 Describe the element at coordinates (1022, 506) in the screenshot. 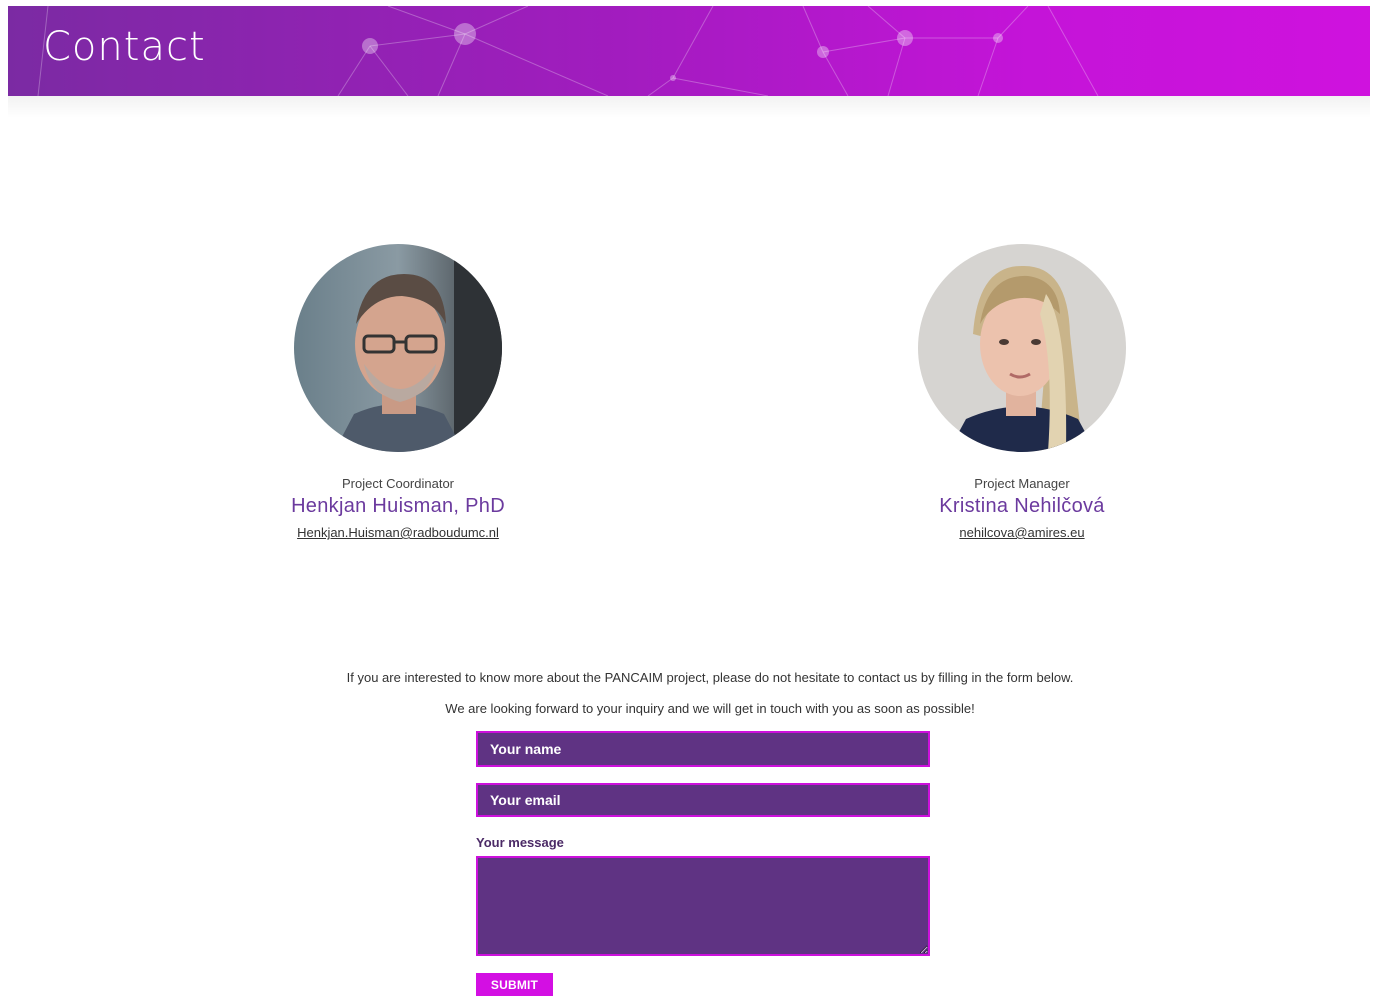

I see `person-name: Kristina Nehilčová` at that location.